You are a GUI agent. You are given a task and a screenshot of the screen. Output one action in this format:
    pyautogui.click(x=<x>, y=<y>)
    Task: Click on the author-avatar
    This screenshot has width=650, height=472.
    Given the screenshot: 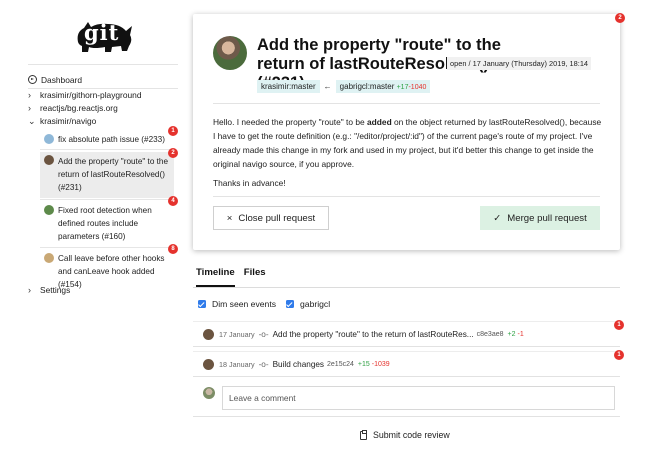 What is the action you would take?
    pyautogui.click(x=230, y=53)
    